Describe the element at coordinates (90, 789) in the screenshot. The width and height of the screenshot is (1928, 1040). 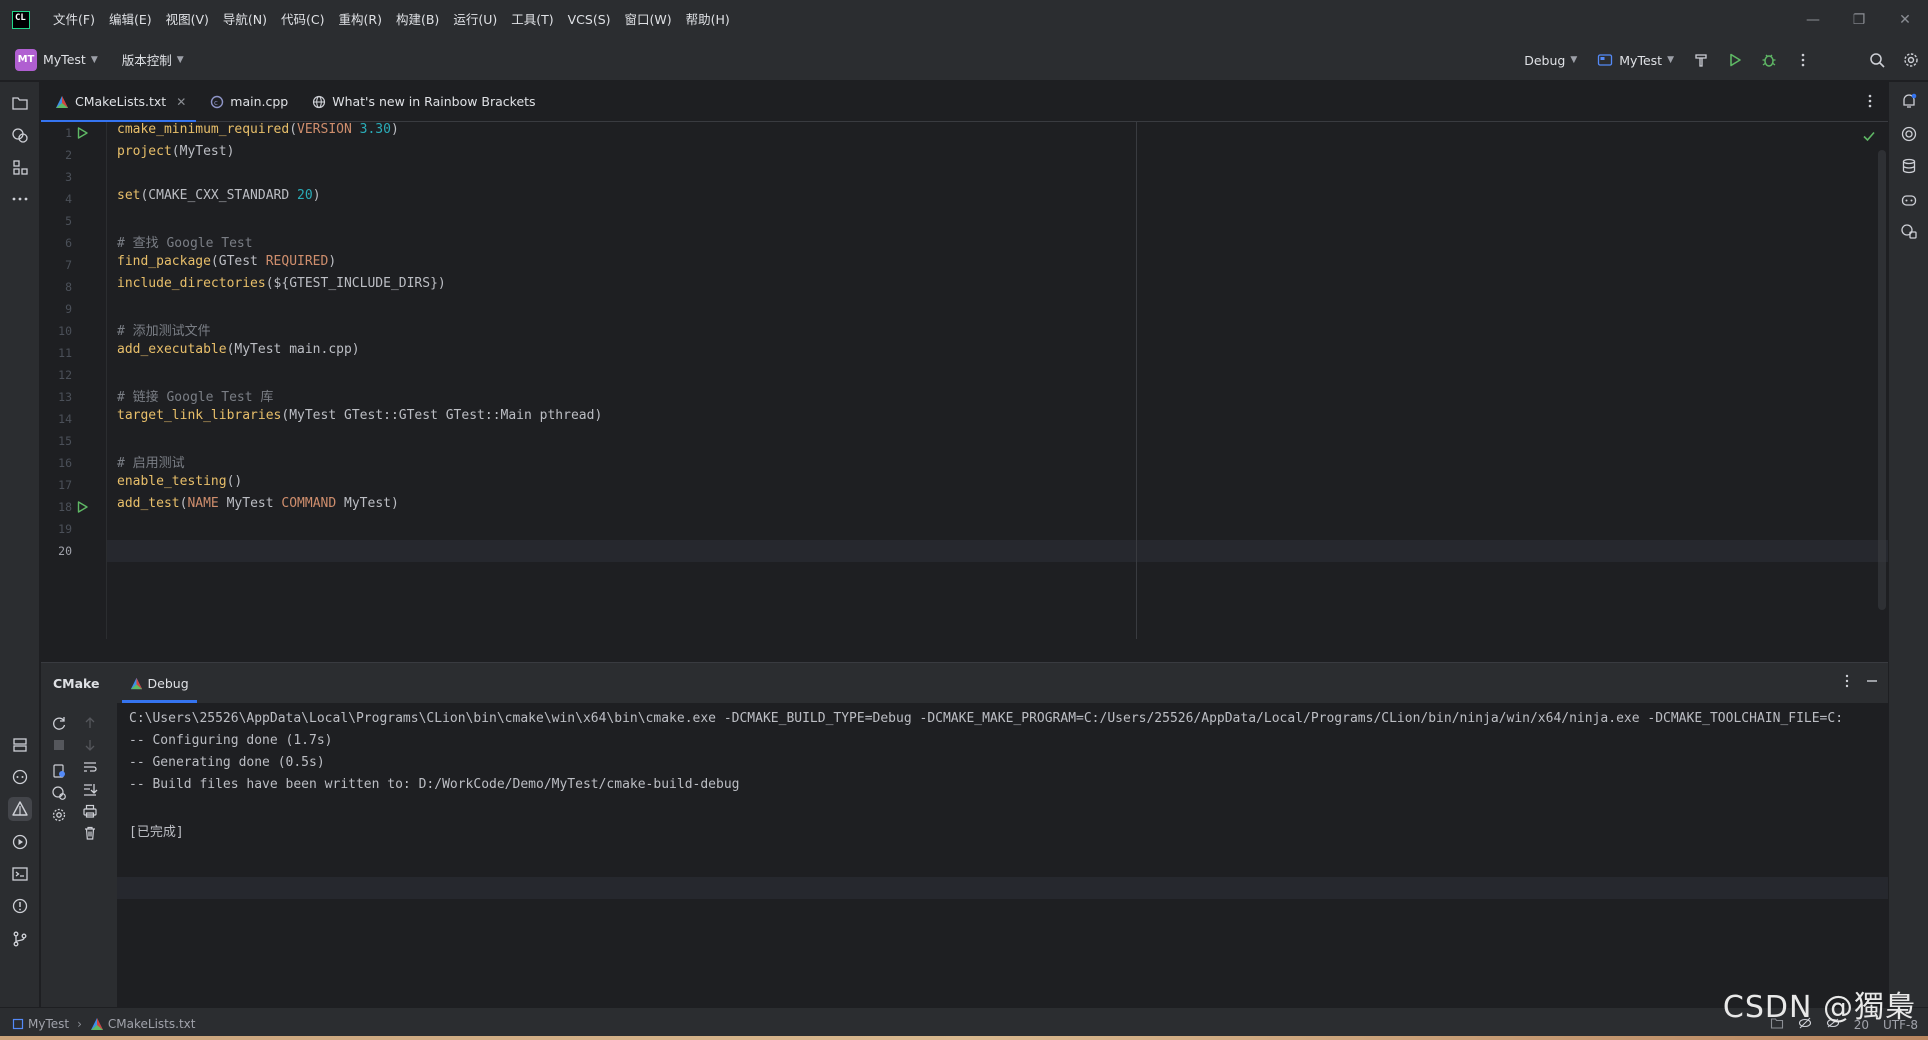
I see `scroll-to-end-icon` at that location.